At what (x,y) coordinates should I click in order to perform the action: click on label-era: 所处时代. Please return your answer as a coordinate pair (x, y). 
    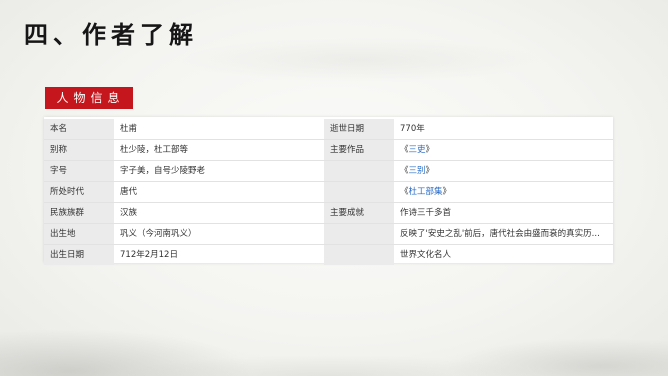
    Looking at the image, I should click on (79, 192).